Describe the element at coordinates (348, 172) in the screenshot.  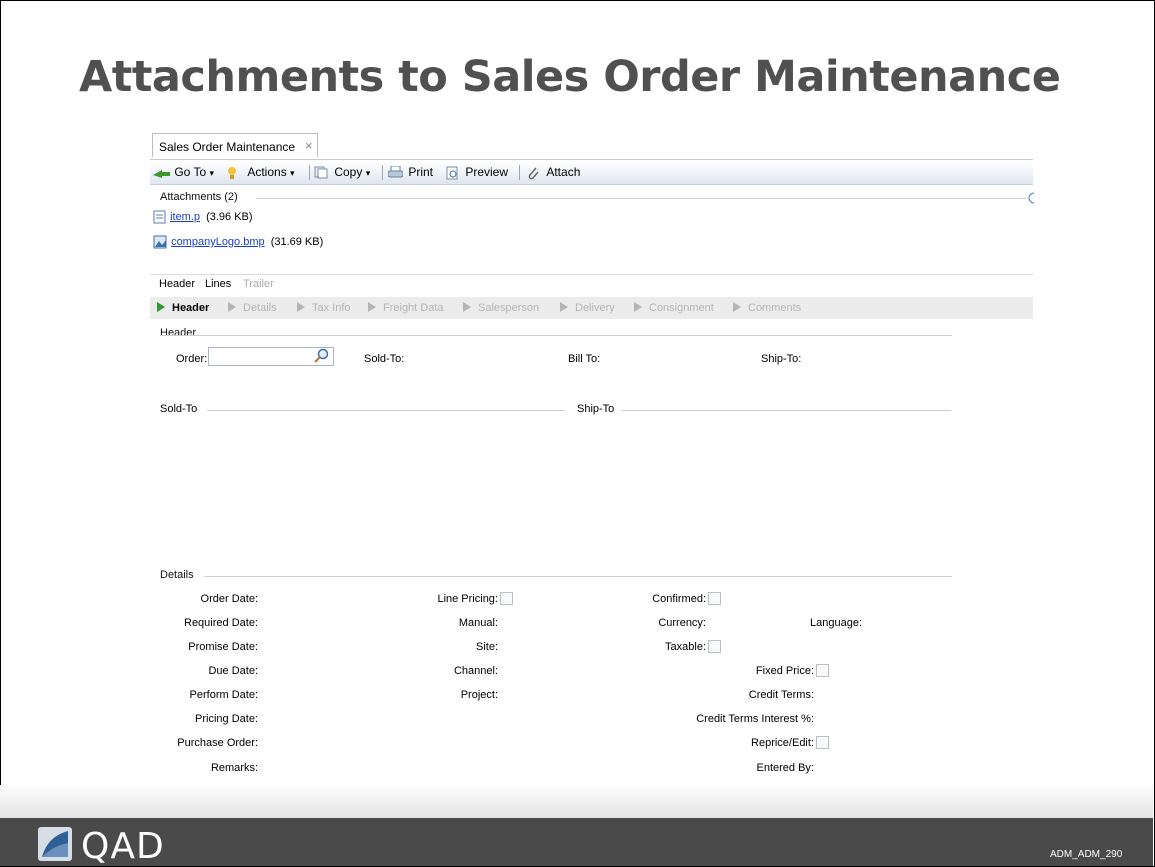
I see `copy-label: Copy` at that location.